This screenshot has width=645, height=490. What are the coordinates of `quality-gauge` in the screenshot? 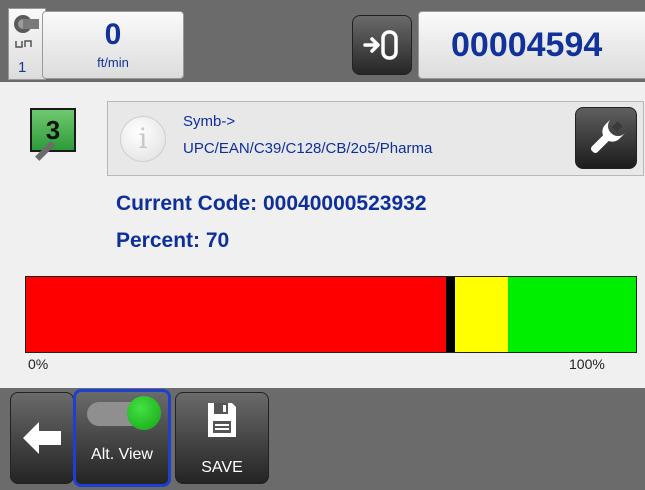 It's located at (331, 314).